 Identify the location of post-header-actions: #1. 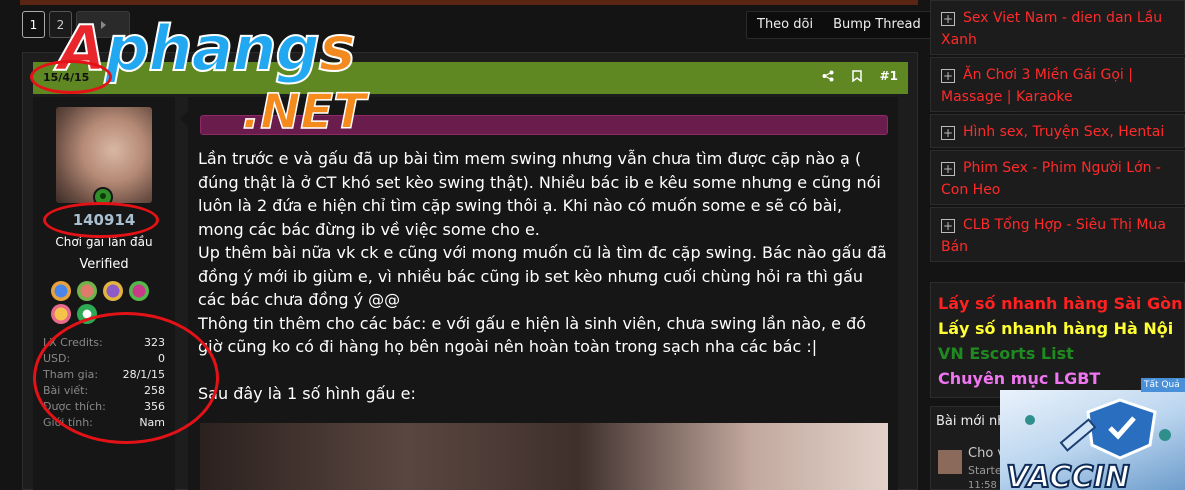
(860, 76).